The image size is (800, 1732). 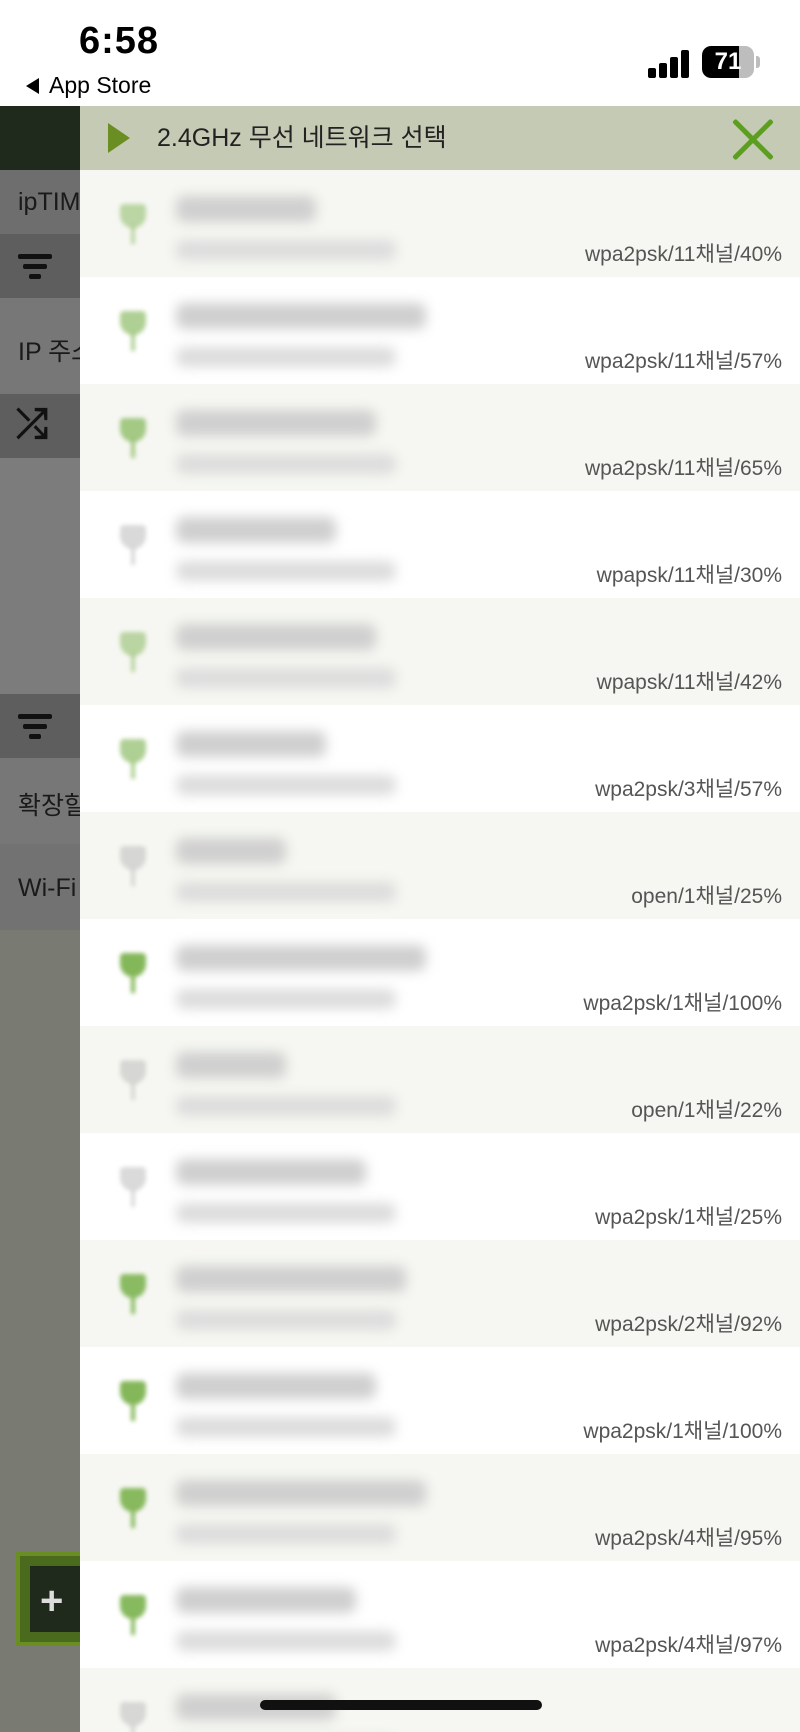 I want to click on close-button, so click(x=753, y=139).